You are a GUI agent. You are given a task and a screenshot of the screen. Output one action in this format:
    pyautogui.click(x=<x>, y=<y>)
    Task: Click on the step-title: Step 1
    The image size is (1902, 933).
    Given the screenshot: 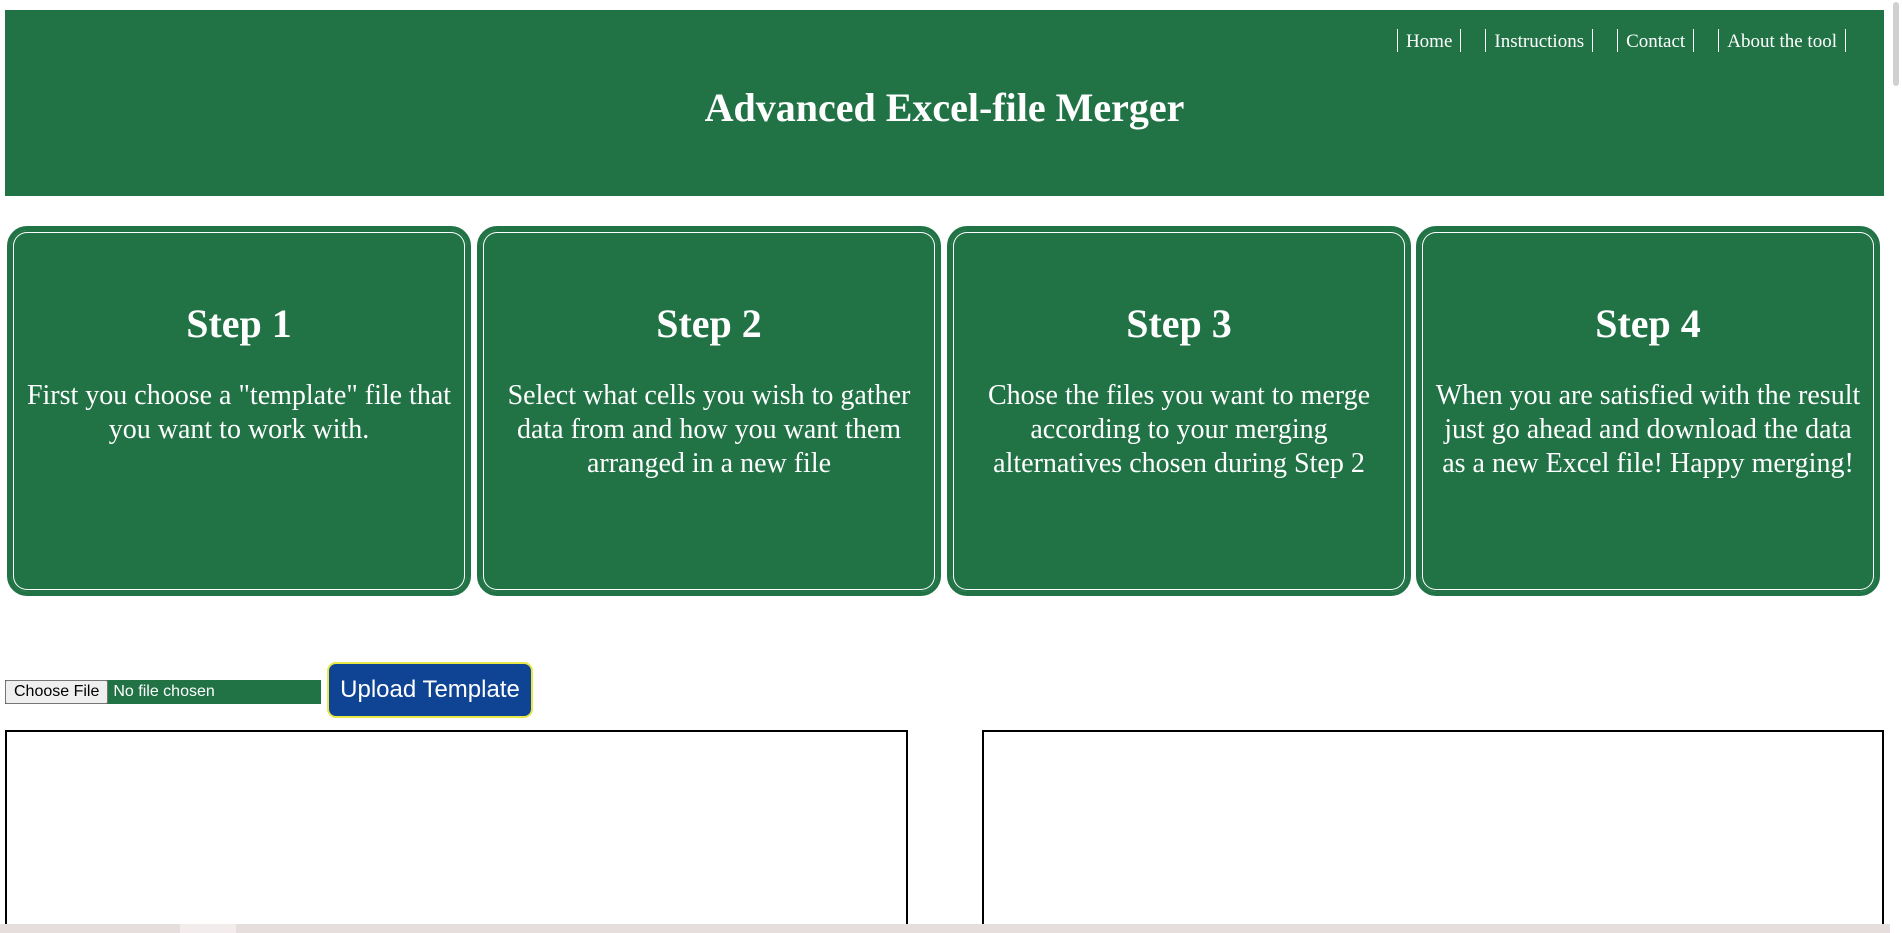 What is the action you would take?
    pyautogui.click(x=239, y=323)
    